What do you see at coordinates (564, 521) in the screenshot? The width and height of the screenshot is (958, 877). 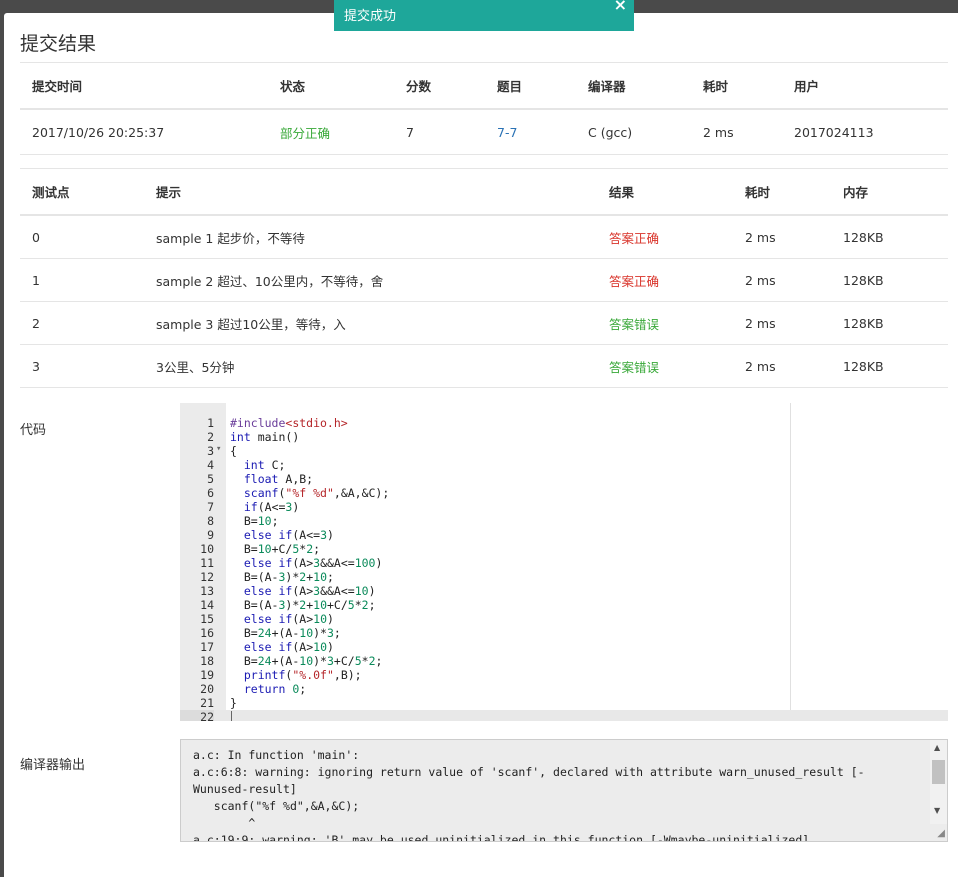 I see `code-line: 8 B=10;` at bounding box center [564, 521].